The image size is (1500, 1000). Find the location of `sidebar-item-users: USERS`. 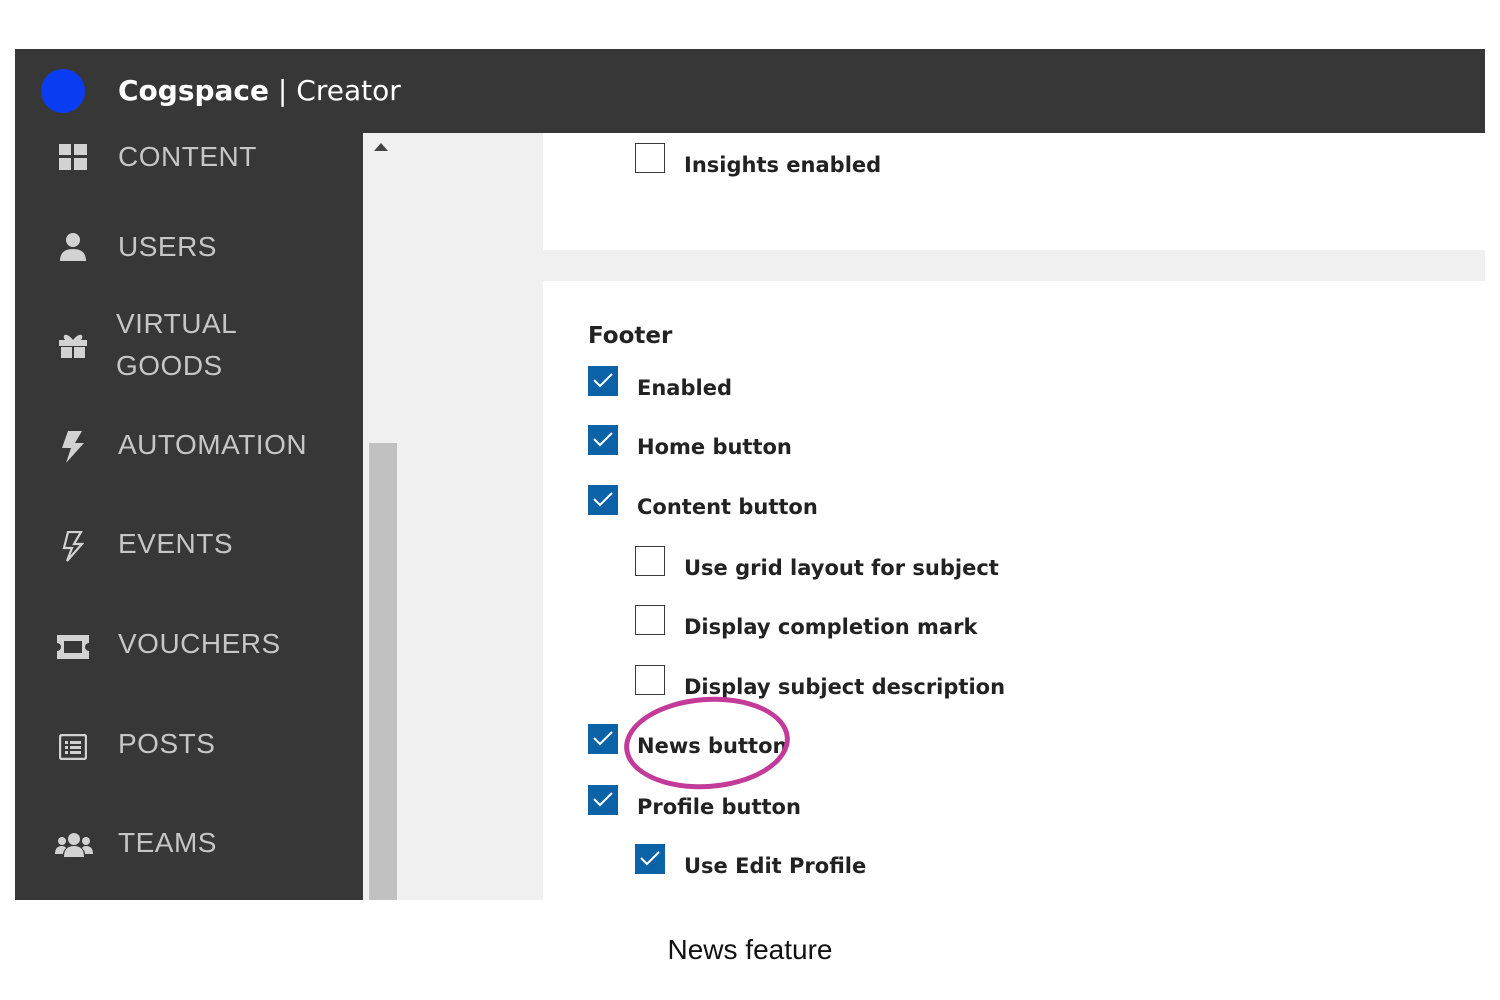

sidebar-item-users: USERS is located at coordinates (189, 246).